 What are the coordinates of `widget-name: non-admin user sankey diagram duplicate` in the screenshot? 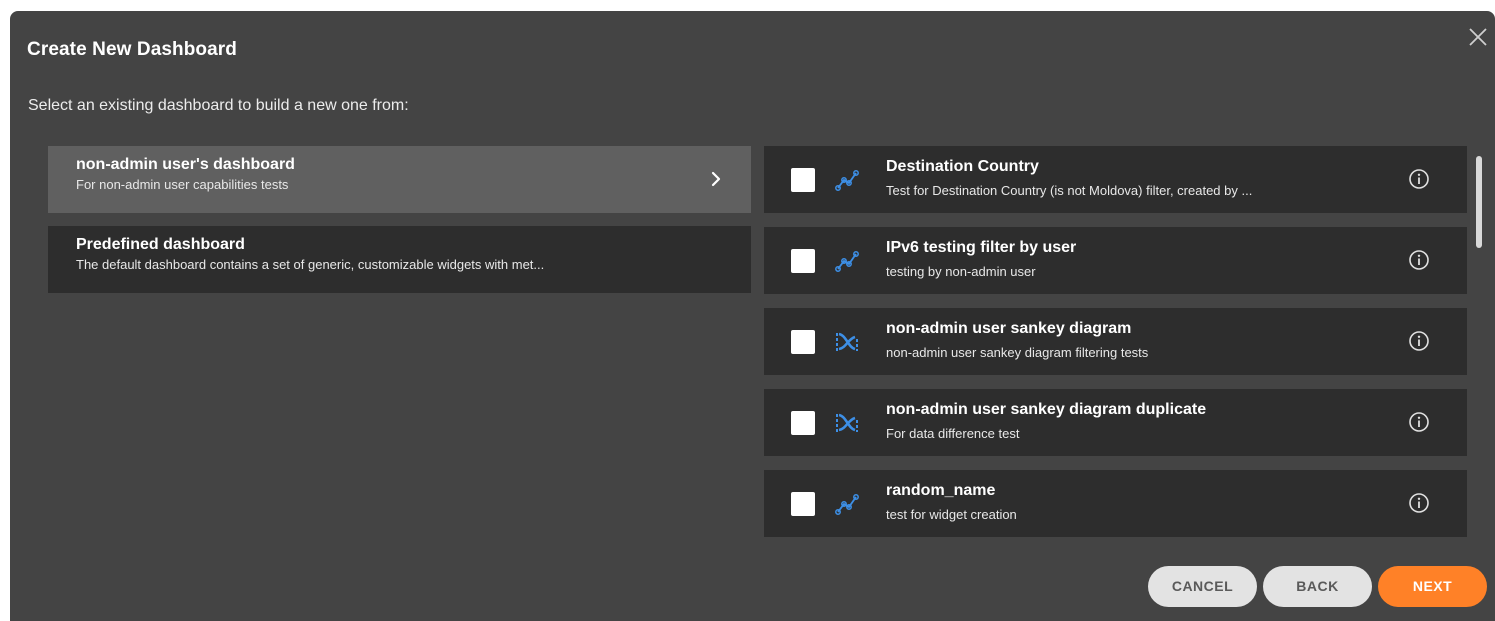 It's located at (1046, 409).